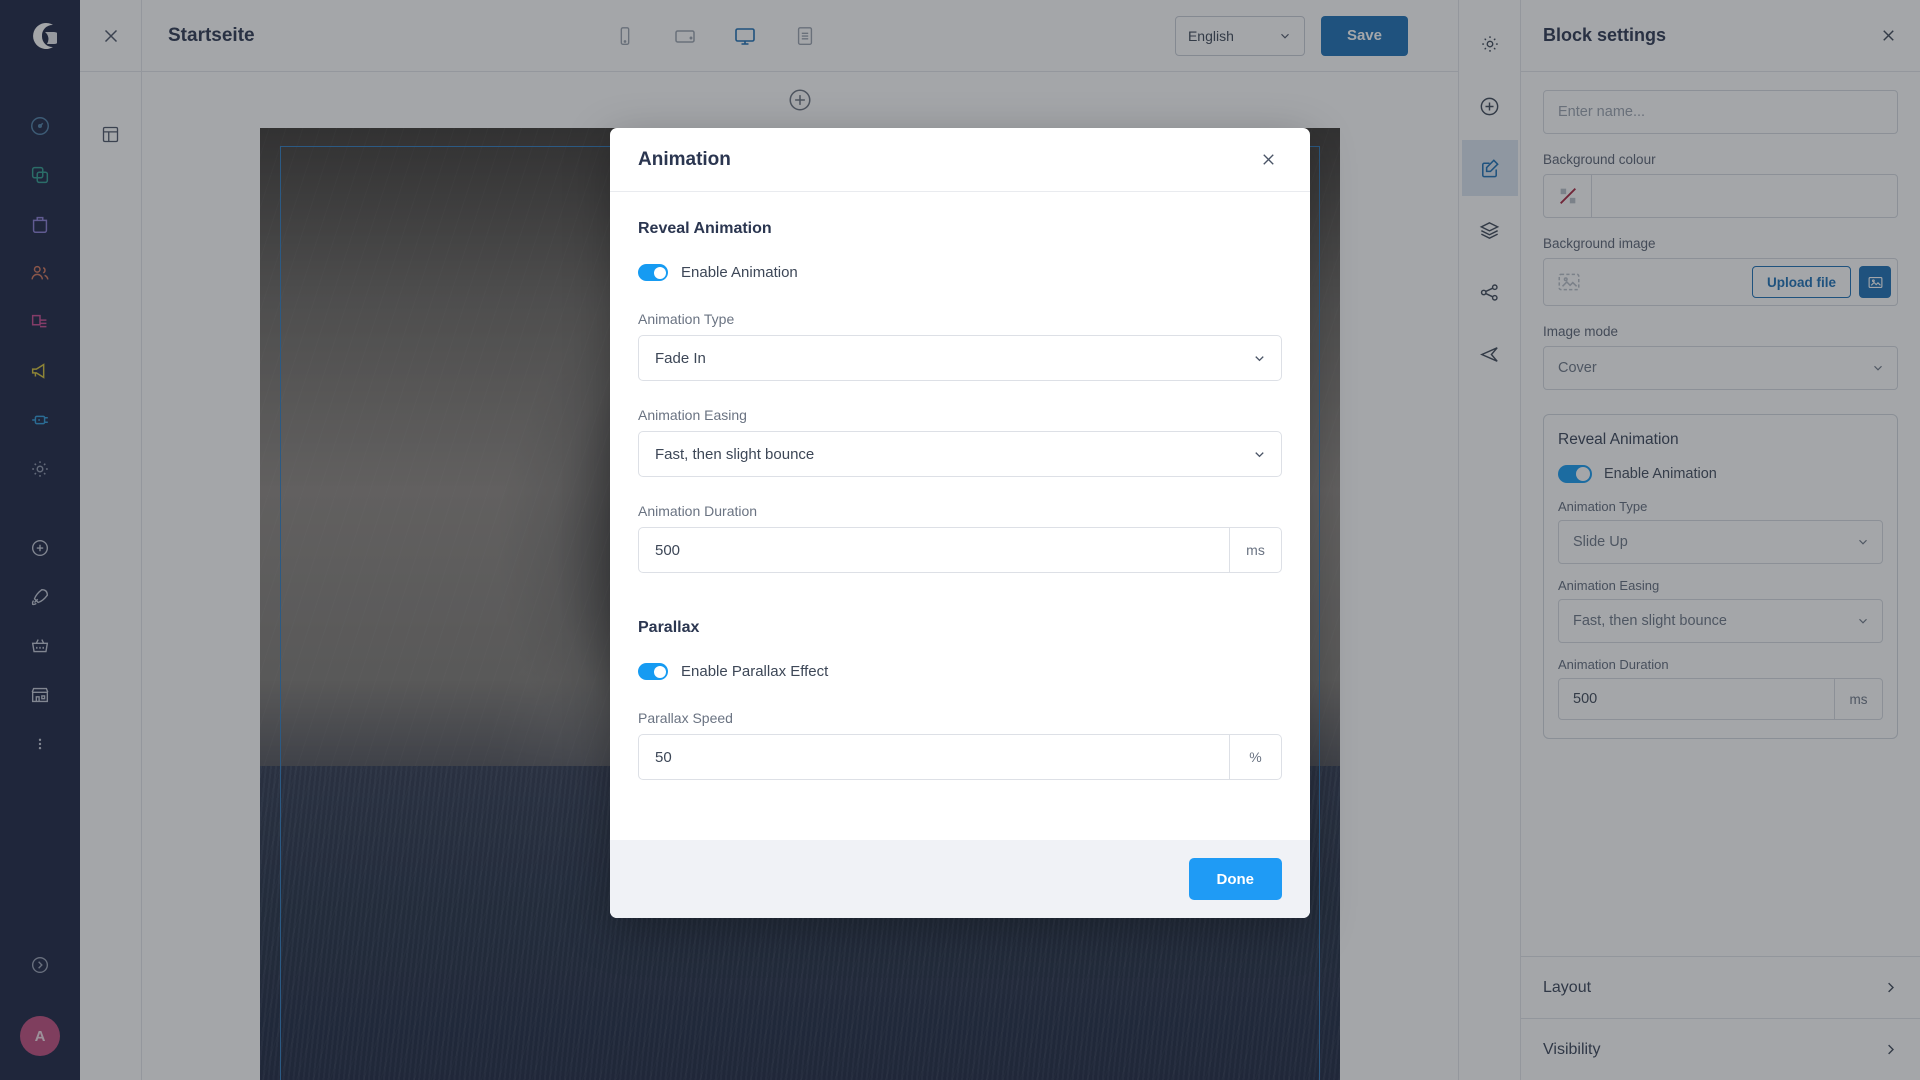  What do you see at coordinates (705, 228) in the screenshot?
I see `modal-reveal-section-title: Reveal Animation` at bounding box center [705, 228].